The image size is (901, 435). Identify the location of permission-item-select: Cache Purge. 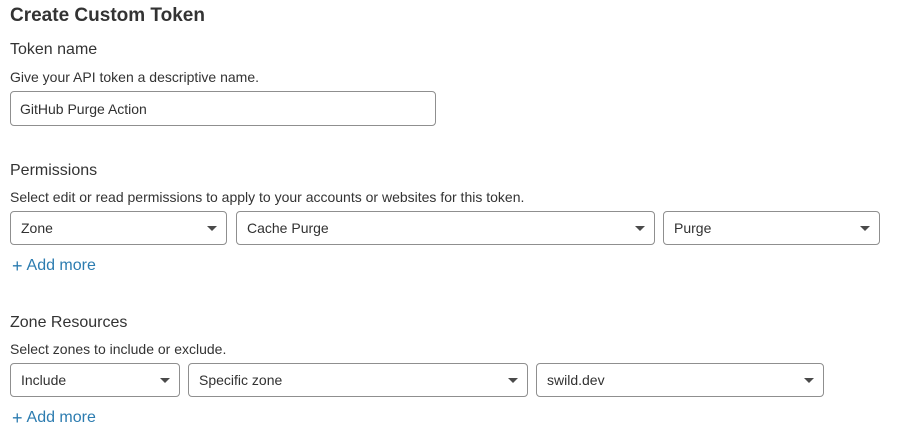
(445, 228).